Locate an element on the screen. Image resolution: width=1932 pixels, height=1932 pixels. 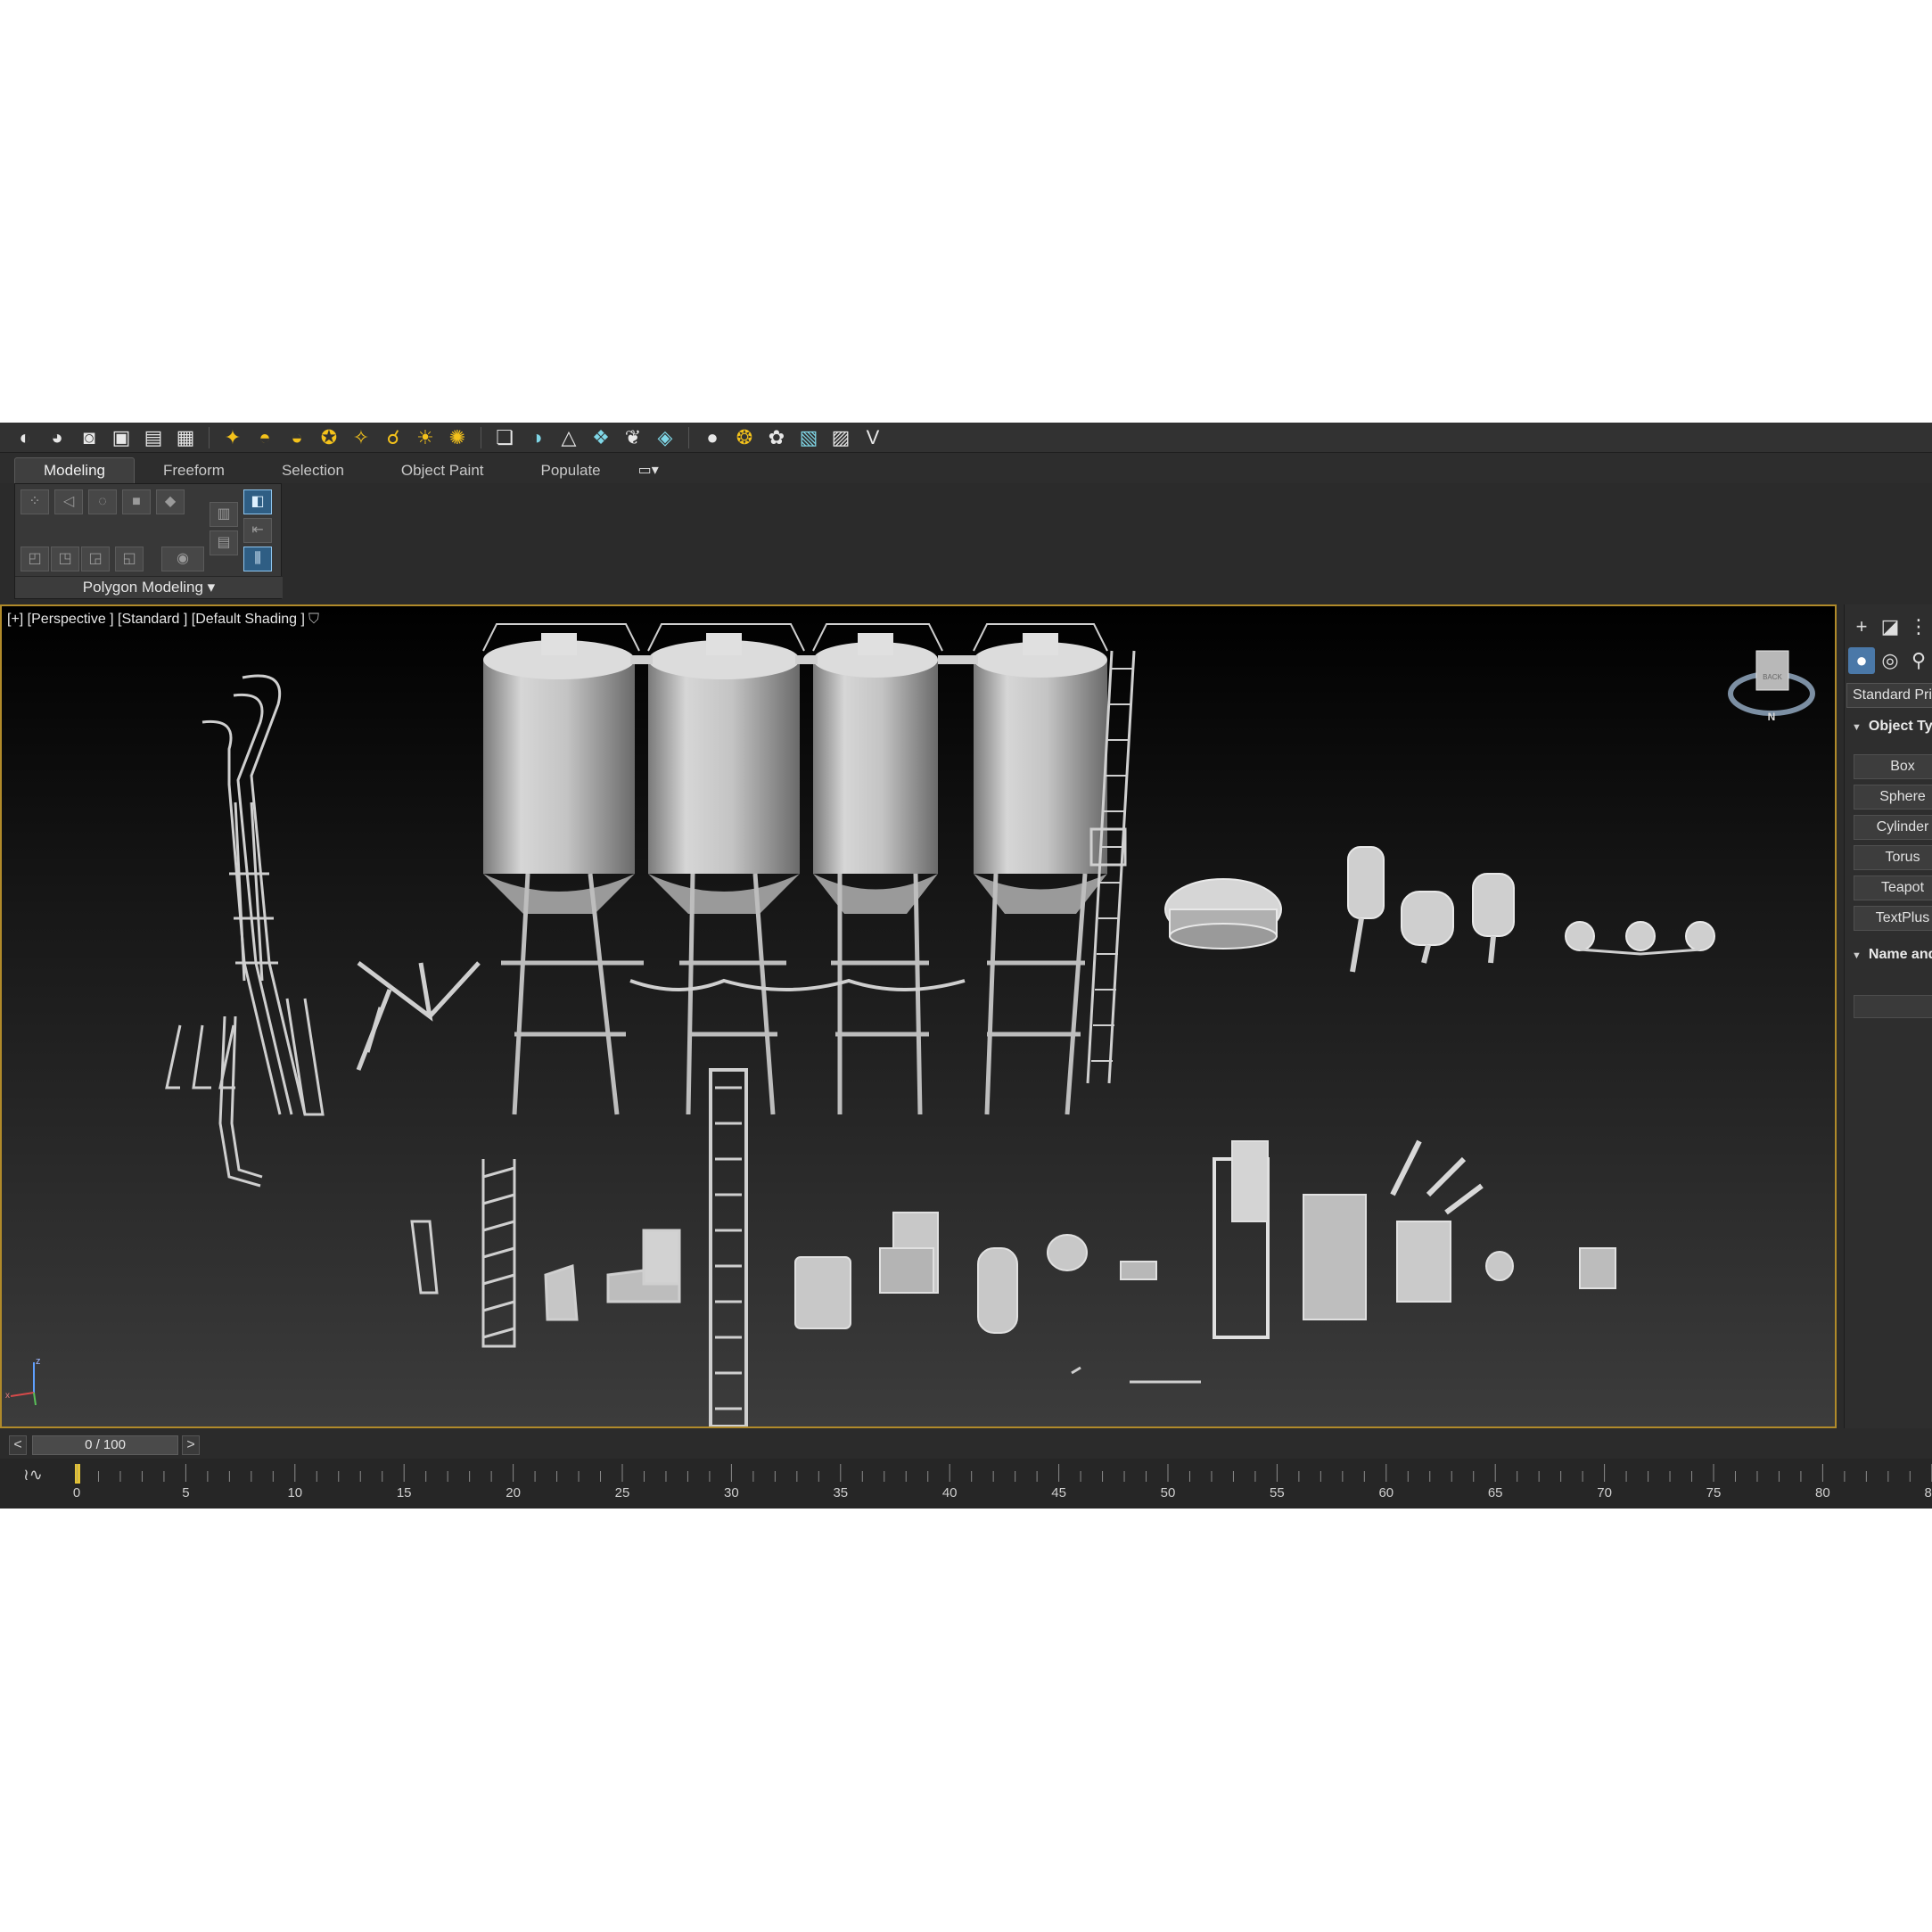
polygon-mode-icon: ■ is located at coordinates (136, 501).